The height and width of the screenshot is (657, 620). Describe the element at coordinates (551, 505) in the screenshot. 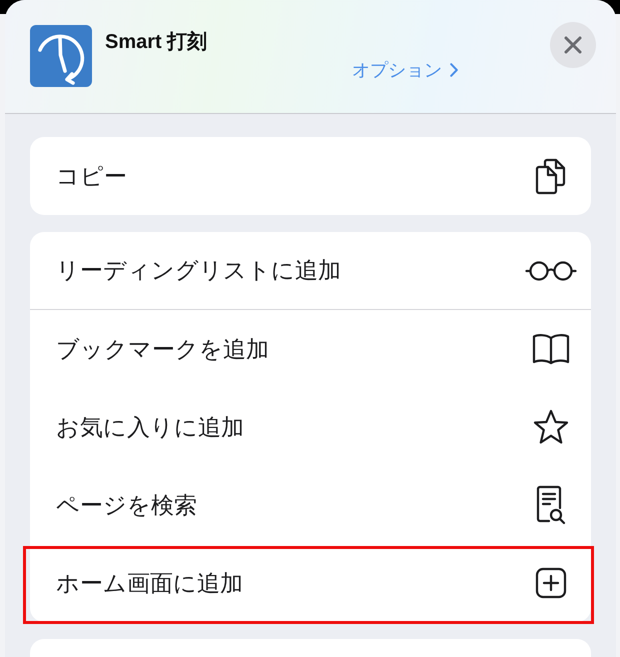

I see `document-search-icon` at that location.